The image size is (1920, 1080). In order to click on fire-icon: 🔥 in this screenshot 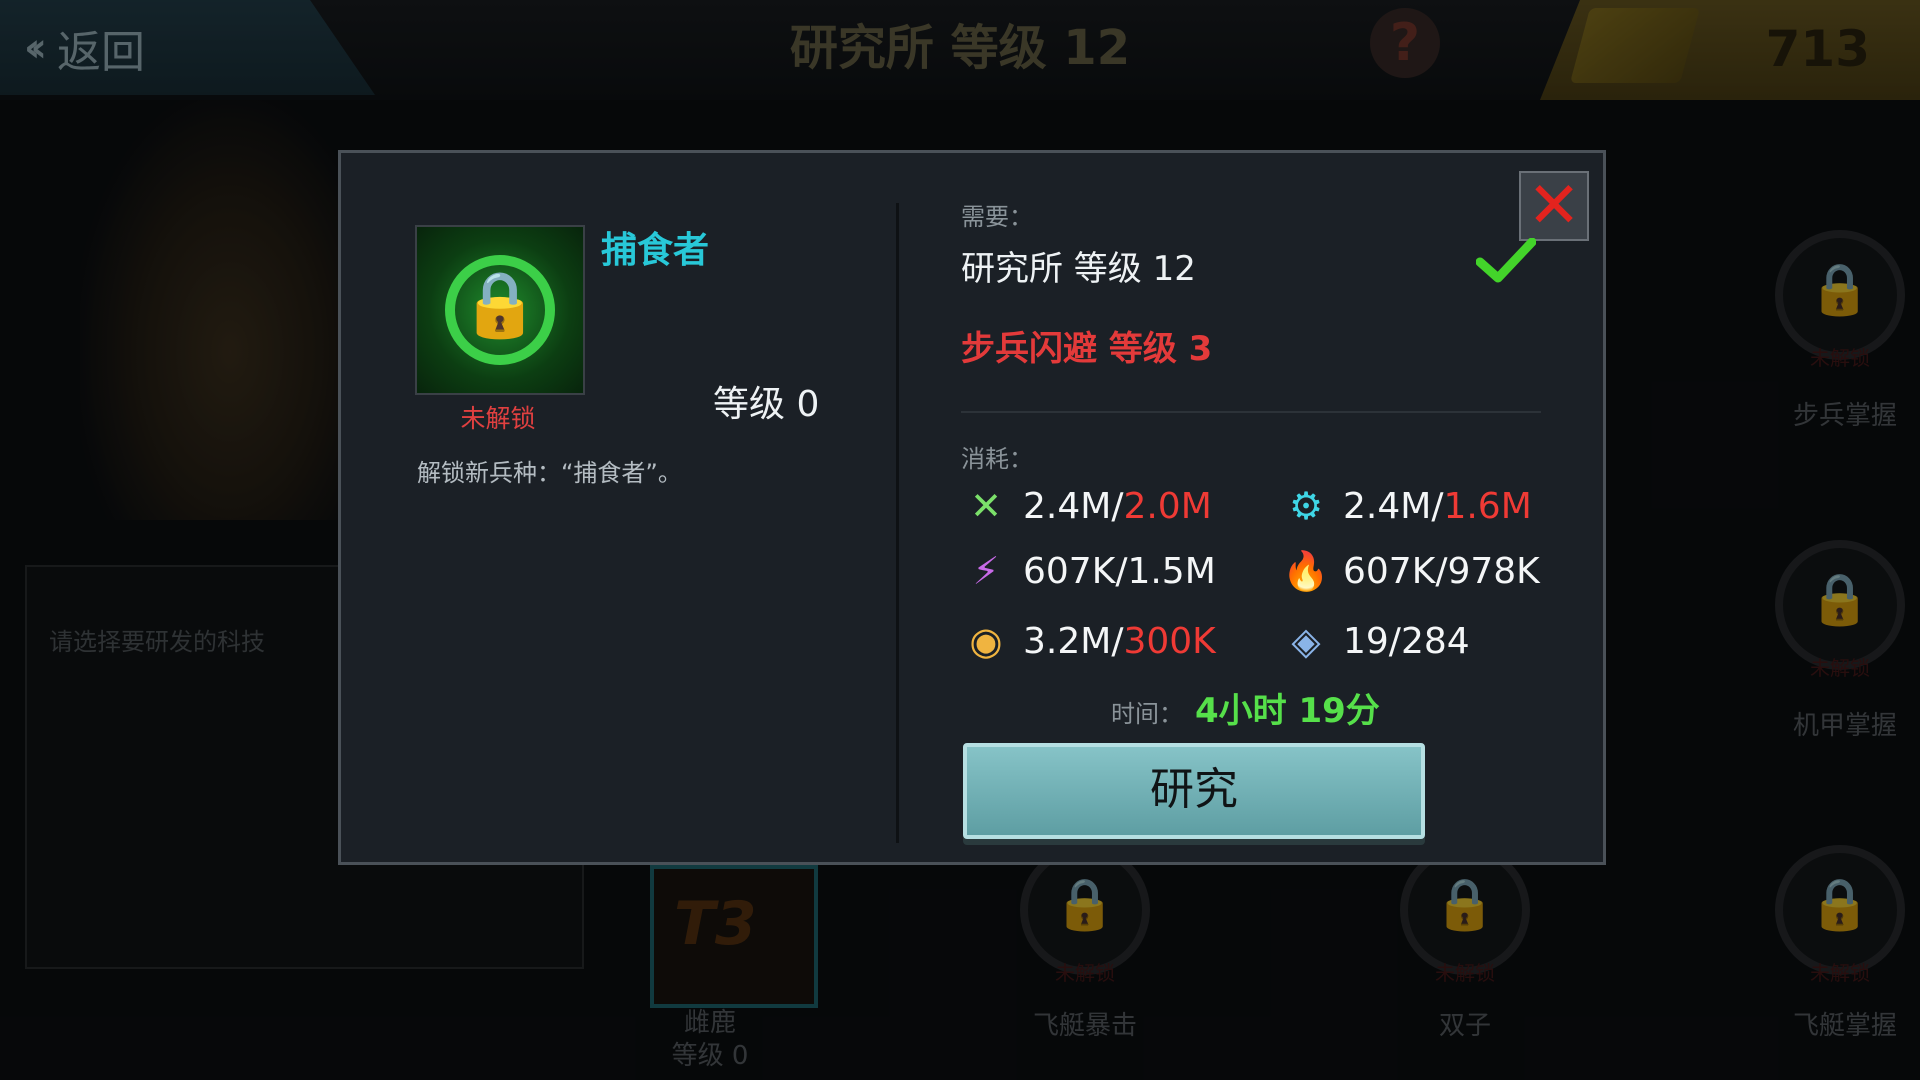, I will do `click(1306, 570)`.